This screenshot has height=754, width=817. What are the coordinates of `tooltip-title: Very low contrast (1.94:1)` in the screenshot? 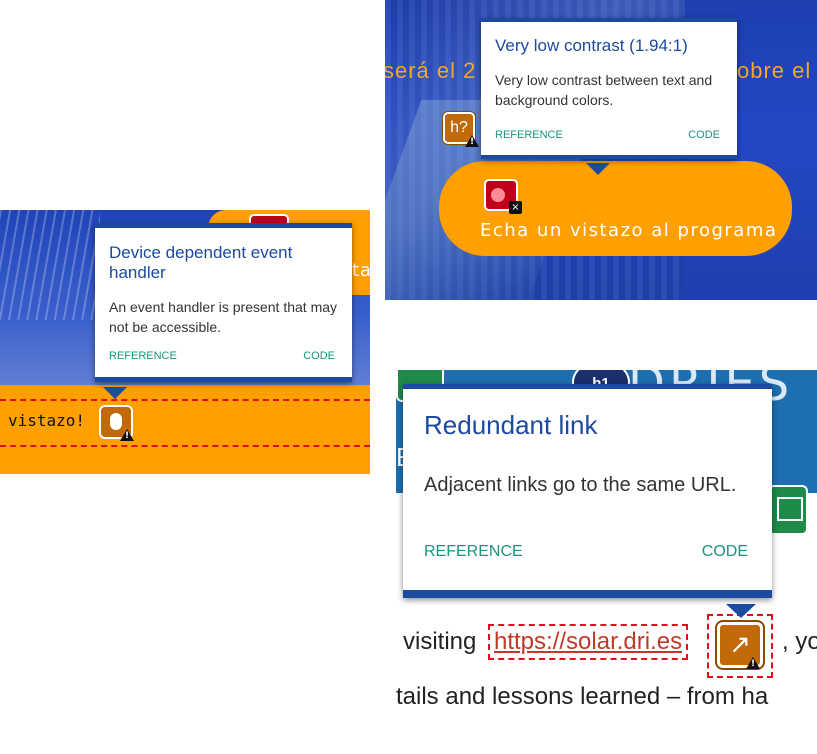 It's located at (591, 45).